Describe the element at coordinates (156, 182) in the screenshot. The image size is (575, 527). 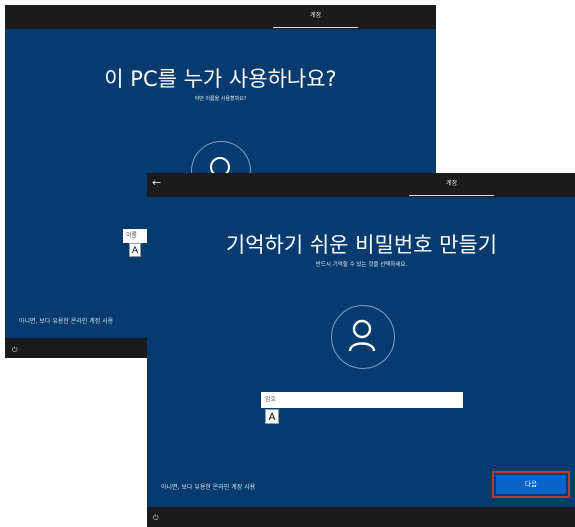
I see `back-arrow-icon: ←` at that location.